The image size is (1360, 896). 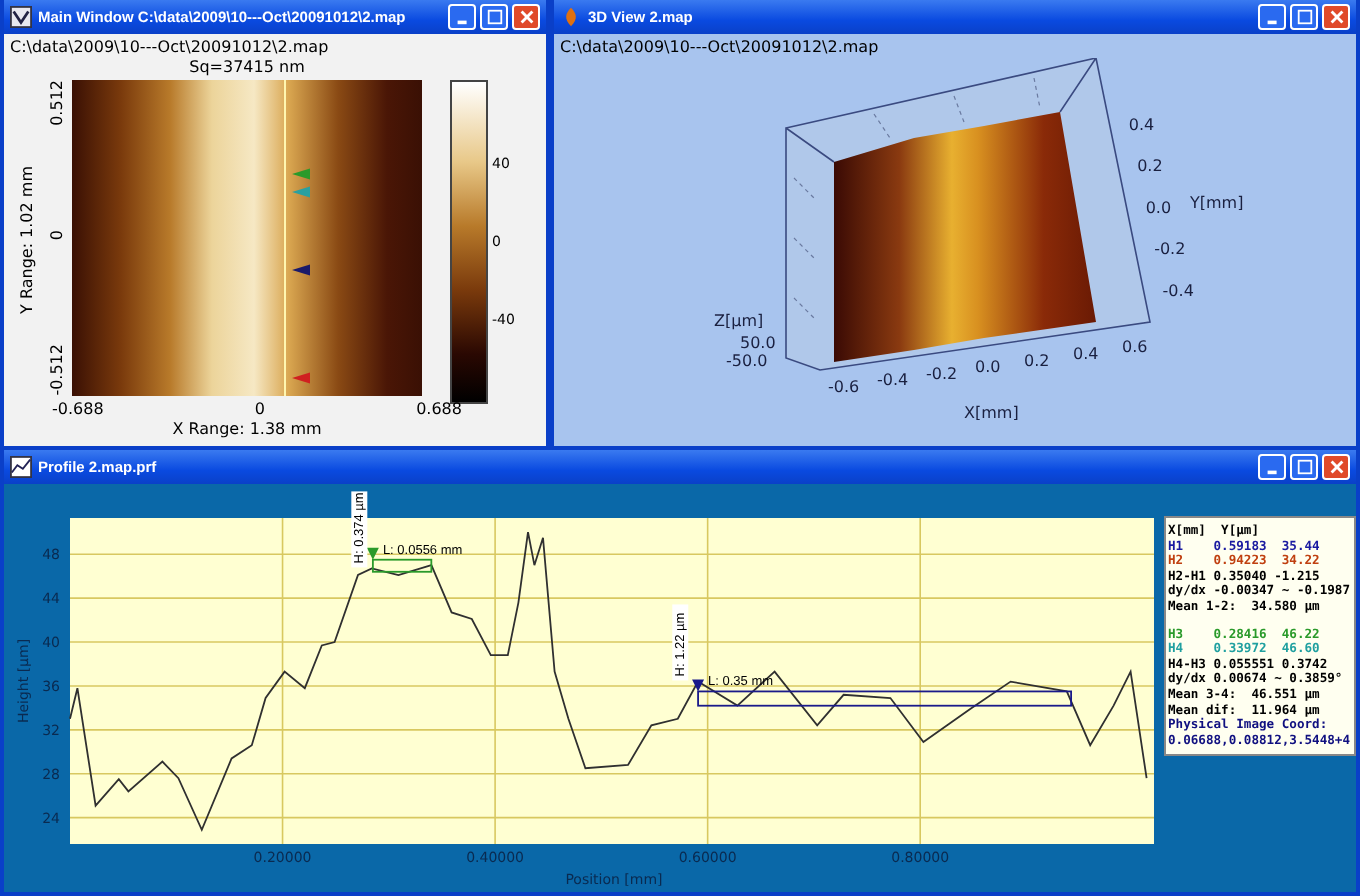 I want to click on y-tick-label: -0.512, so click(x=56, y=370).